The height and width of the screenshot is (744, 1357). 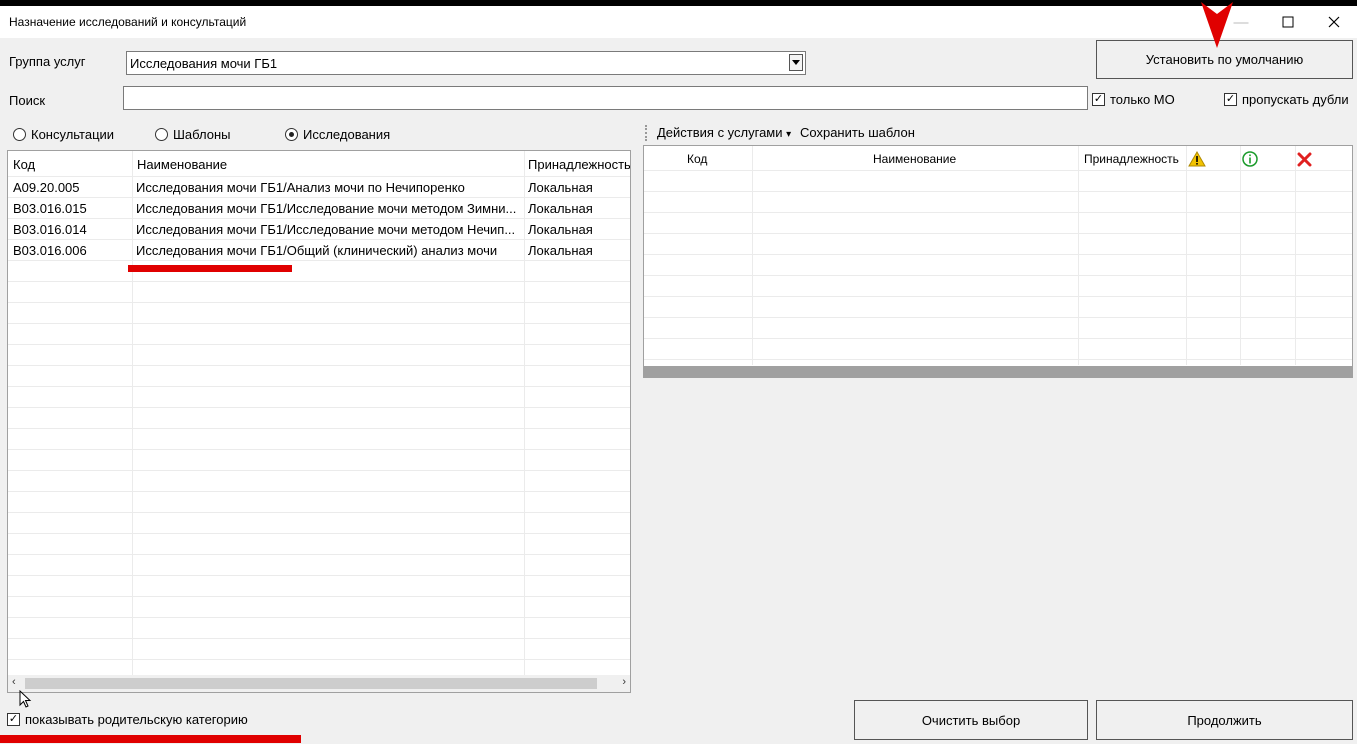 What do you see at coordinates (1217, 25) in the screenshot?
I see `annotation-arrow-icon` at bounding box center [1217, 25].